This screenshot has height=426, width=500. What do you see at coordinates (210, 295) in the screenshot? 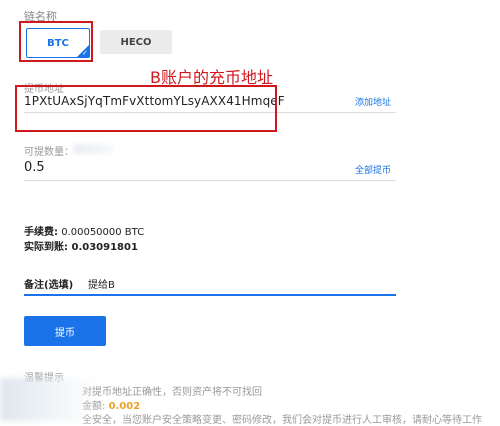
I see `memo-underline-focused` at bounding box center [210, 295].